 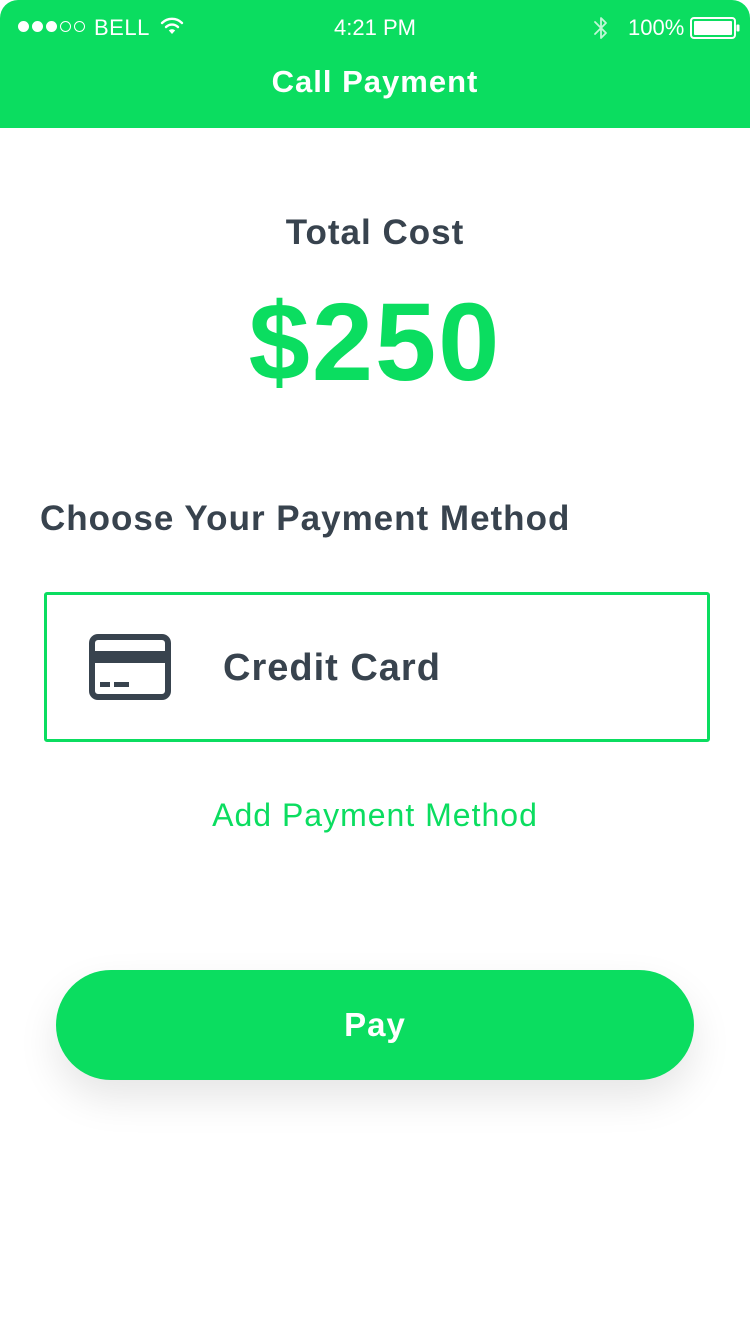 What do you see at coordinates (130, 667) in the screenshot?
I see `credit-card-icon` at bounding box center [130, 667].